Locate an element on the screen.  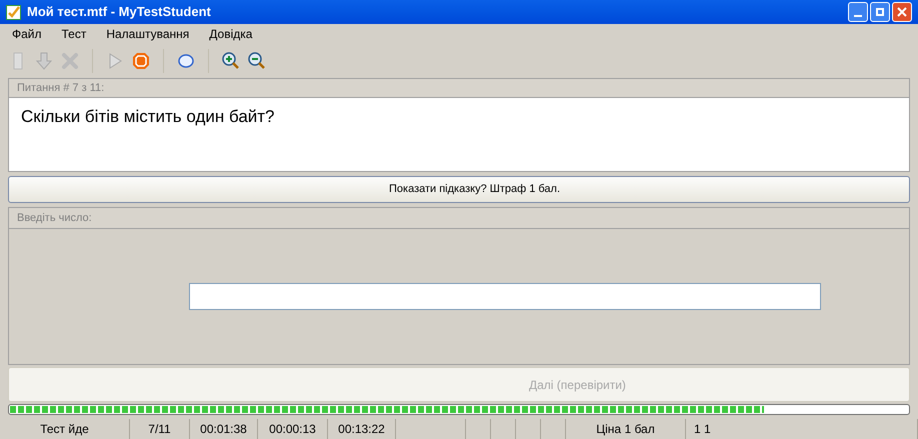
hint-button: Показати підказку? Штраф 1 бал. is located at coordinates (459, 189).